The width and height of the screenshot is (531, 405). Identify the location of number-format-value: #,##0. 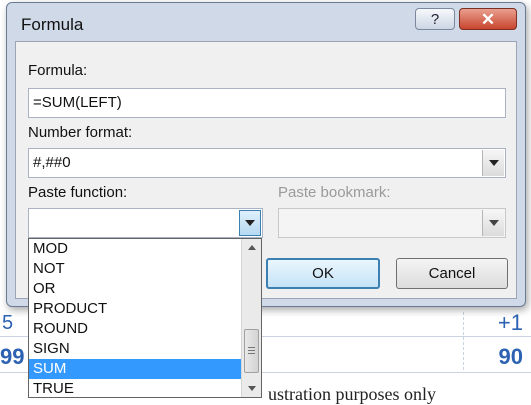
(52, 162).